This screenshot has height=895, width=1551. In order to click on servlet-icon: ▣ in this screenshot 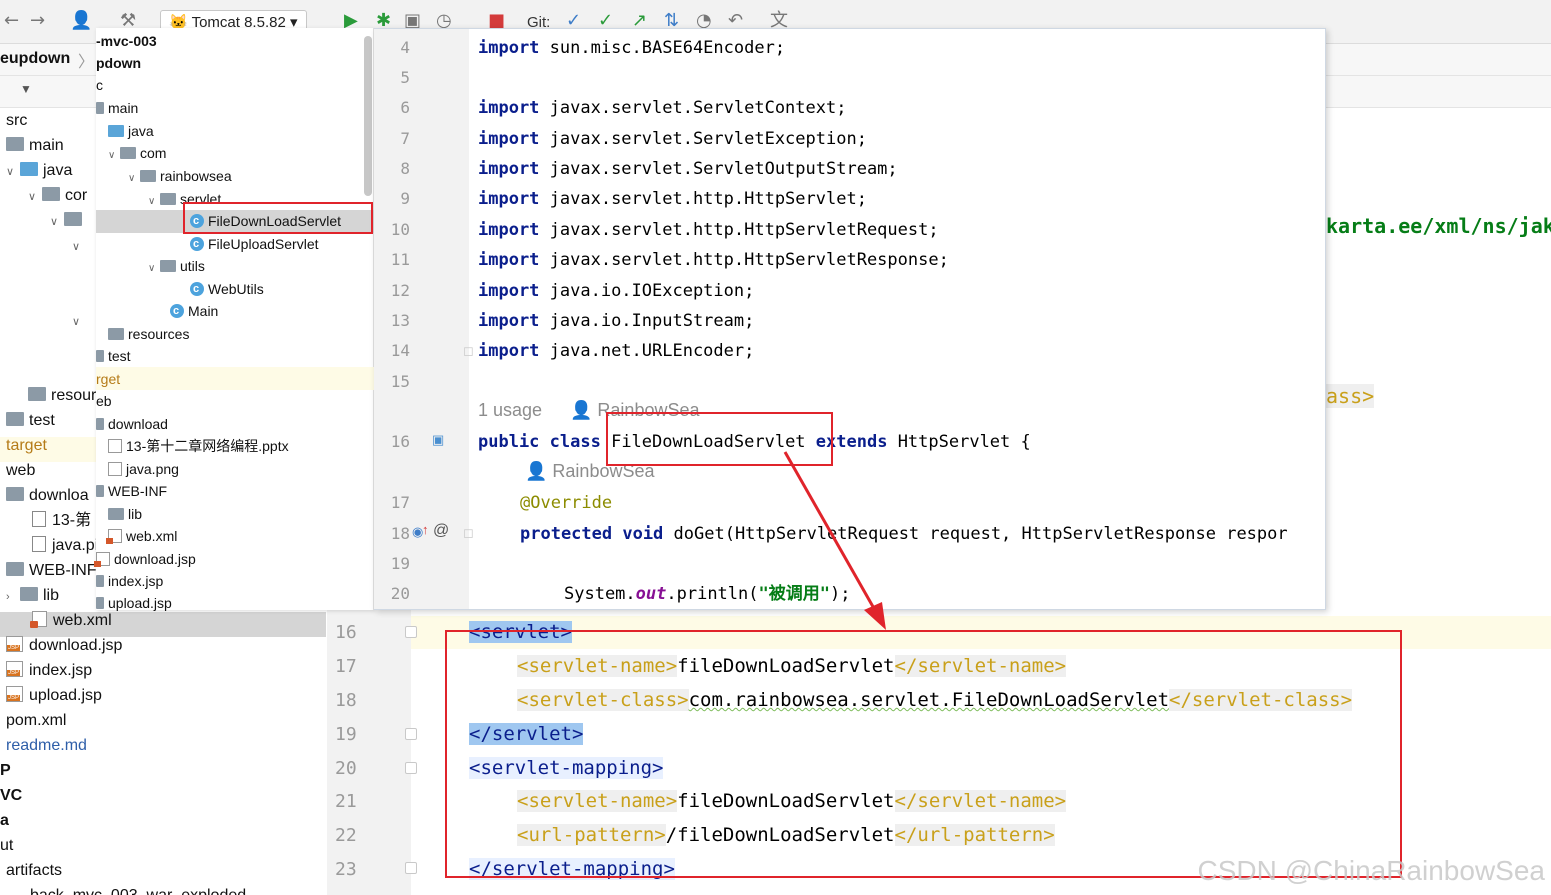, I will do `click(438, 440)`.